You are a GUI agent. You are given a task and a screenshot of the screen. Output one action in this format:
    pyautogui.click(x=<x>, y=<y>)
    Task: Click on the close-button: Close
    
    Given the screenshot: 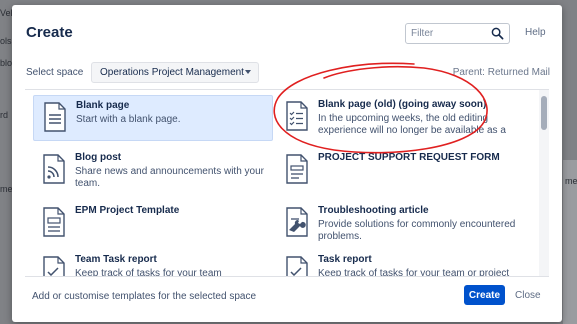 What is the action you would take?
    pyautogui.click(x=528, y=295)
    